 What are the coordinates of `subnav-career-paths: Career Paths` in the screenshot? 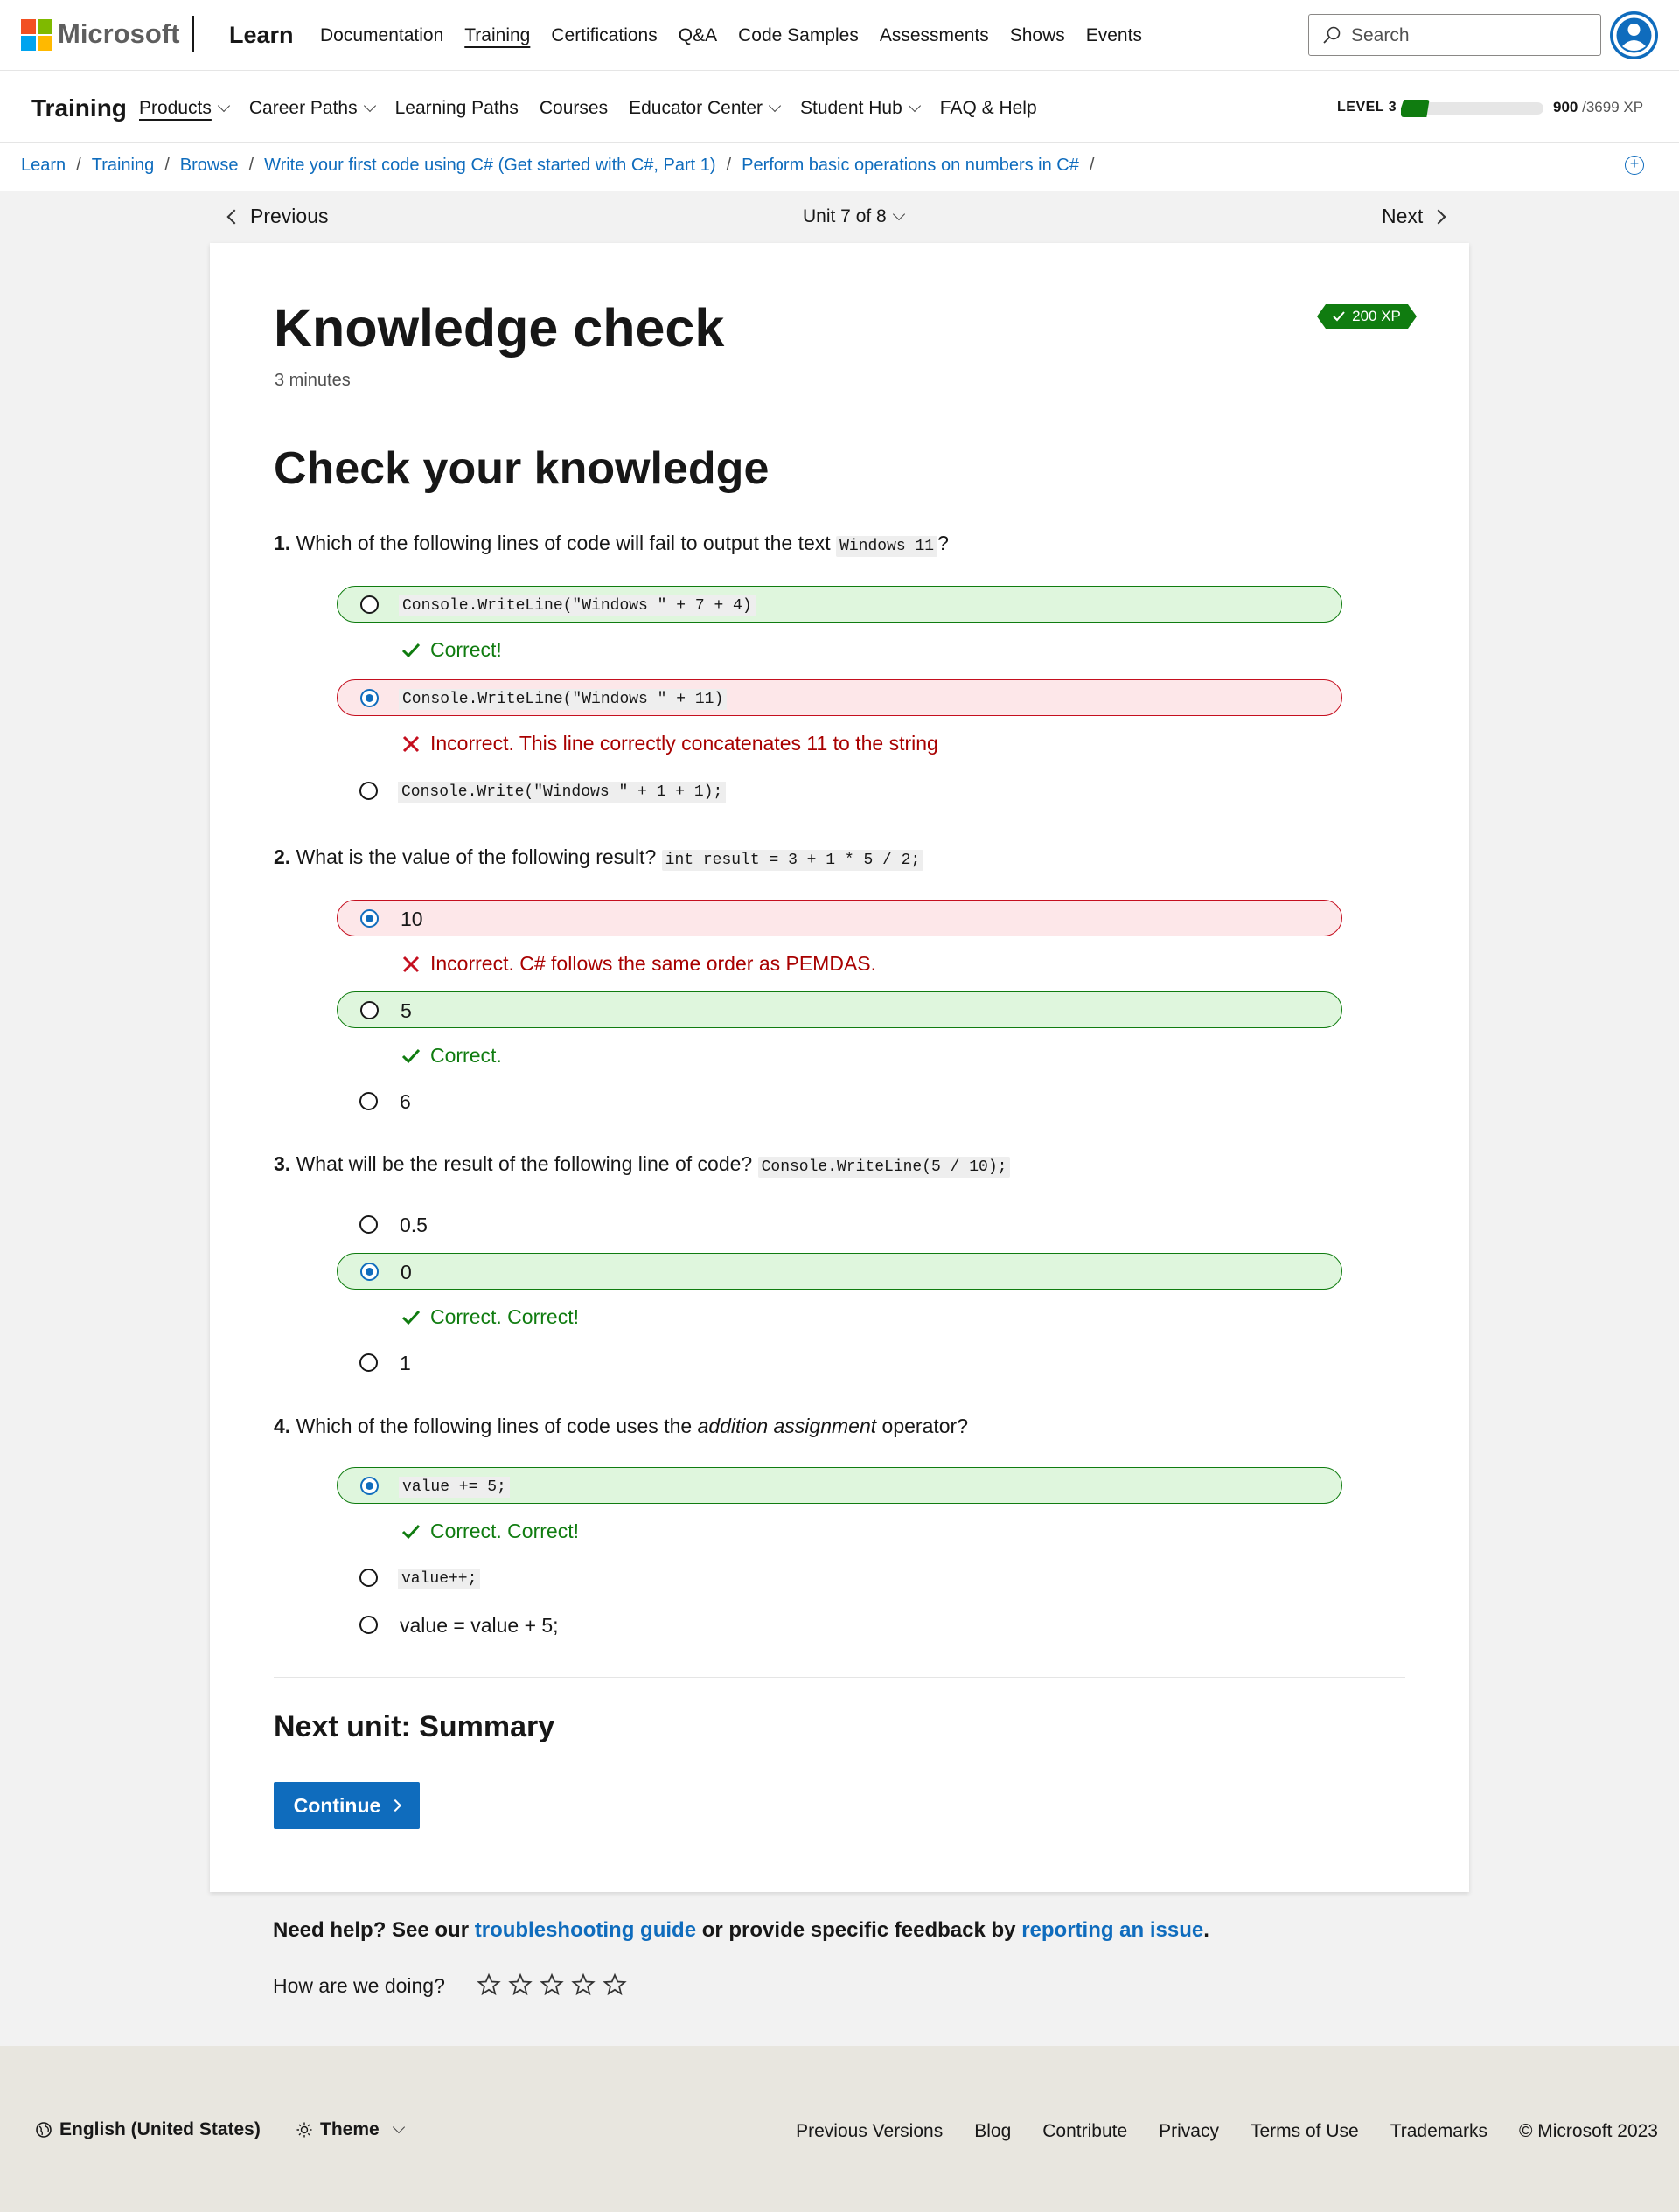 It's located at (312, 108).